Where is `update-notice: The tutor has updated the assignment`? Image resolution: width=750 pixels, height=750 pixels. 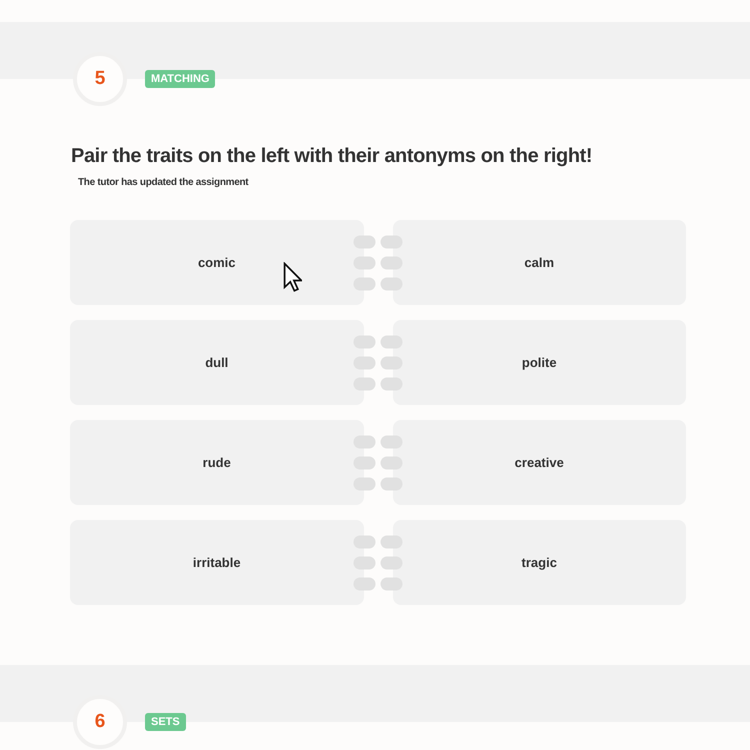
update-notice: The tutor has updated the assignment is located at coordinates (164, 183).